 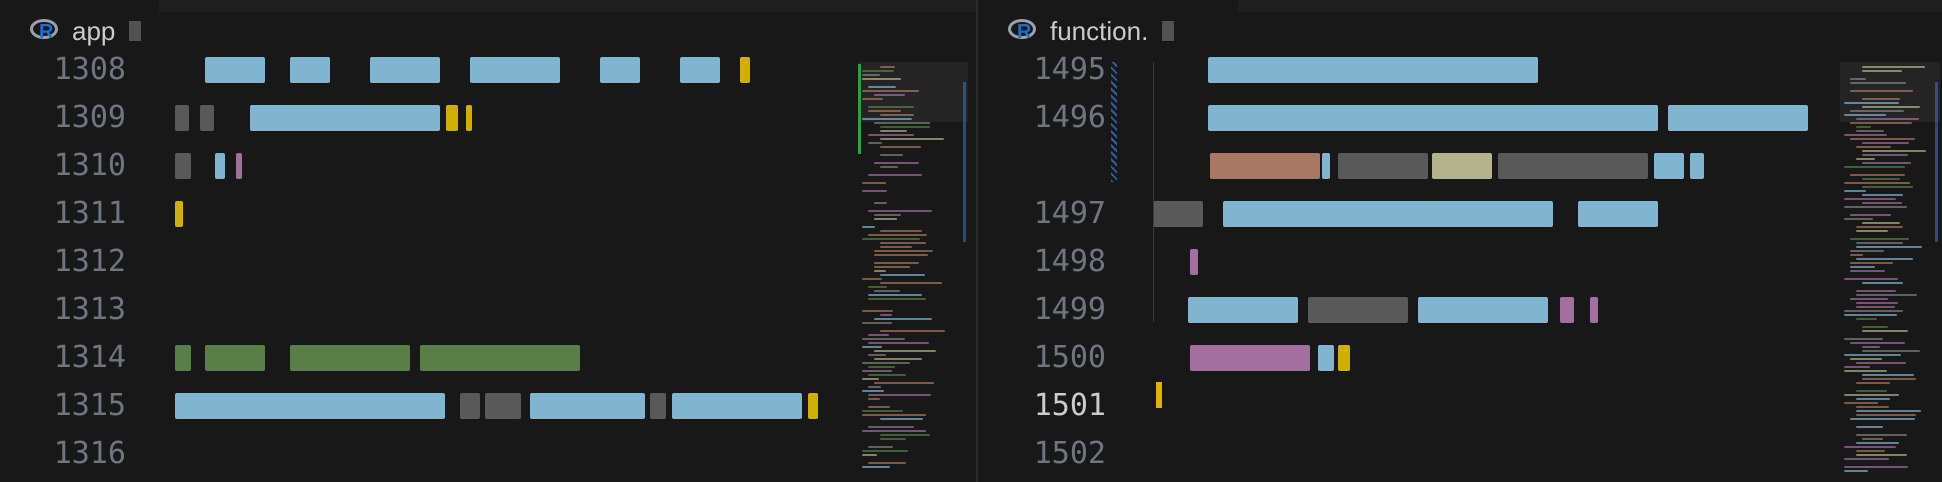 I want to click on line-number: 1314, so click(x=89, y=357).